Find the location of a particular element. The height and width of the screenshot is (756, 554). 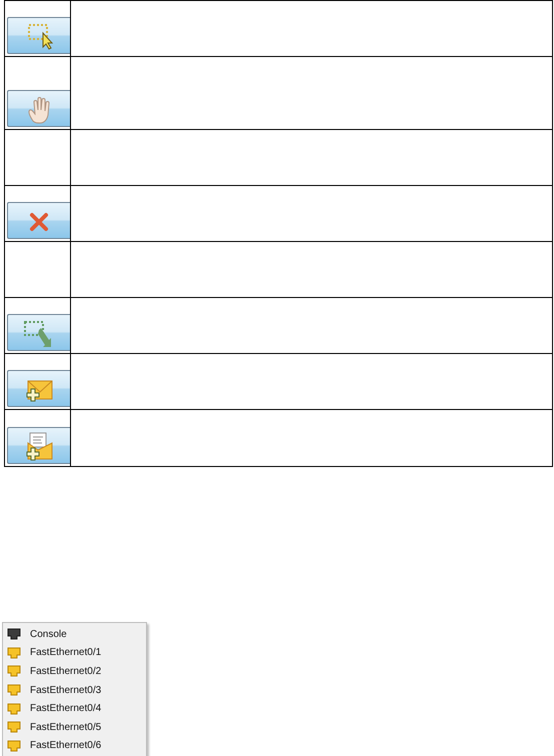

port-menu-item: Console is located at coordinates (74, 634).